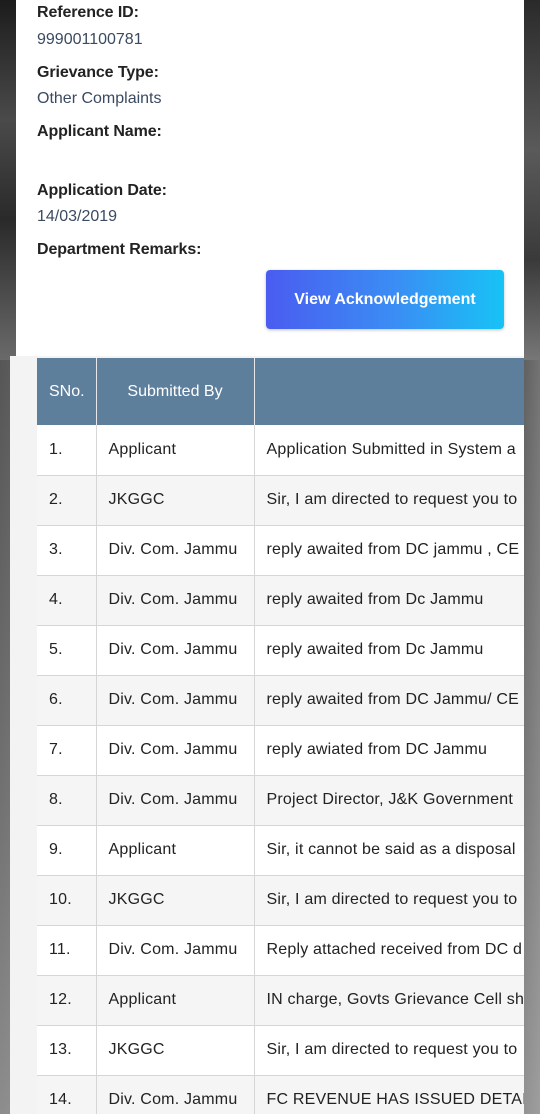  I want to click on grievance-type-label: Grievance Type:, so click(98, 72).